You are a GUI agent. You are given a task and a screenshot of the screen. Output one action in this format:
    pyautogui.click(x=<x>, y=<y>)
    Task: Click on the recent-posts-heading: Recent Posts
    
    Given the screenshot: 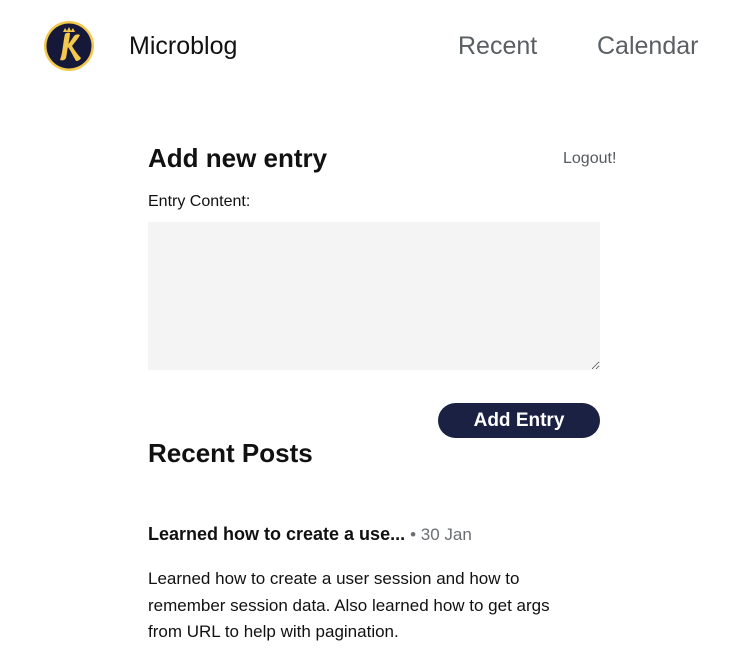 What is the action you would take?
    pyautogui.click(x=230, y=453)
    